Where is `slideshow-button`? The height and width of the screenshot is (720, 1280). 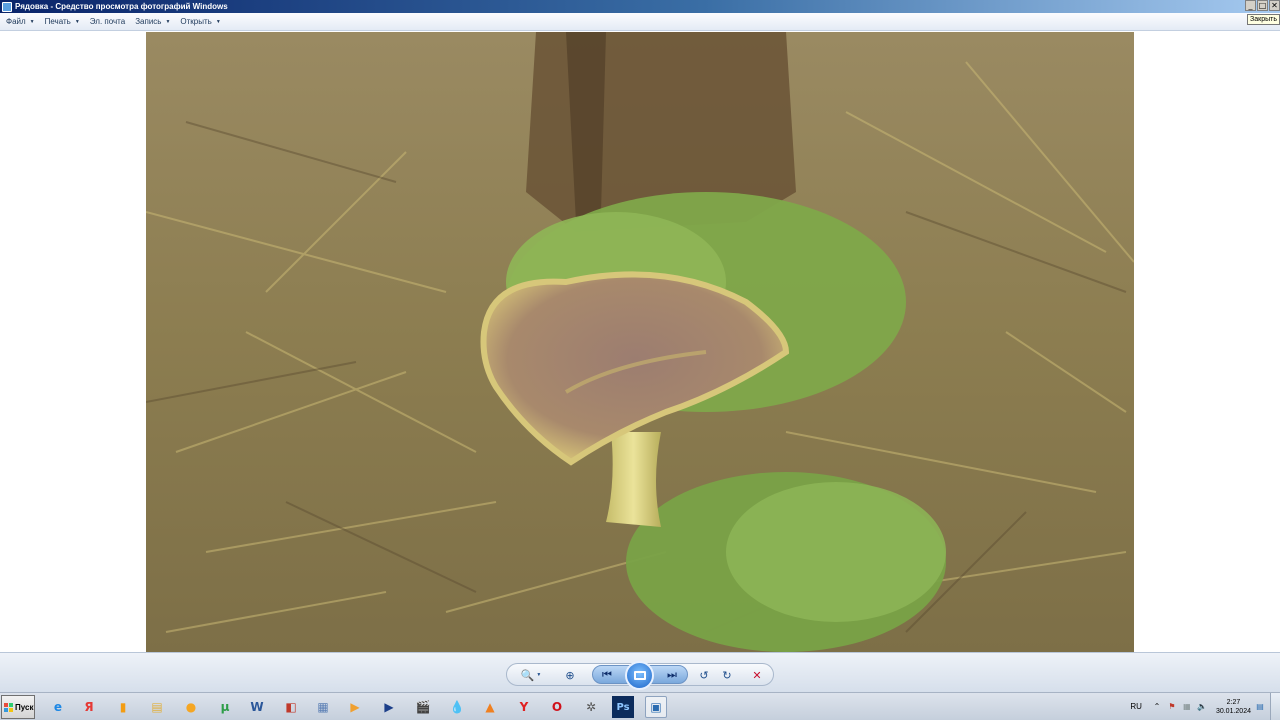 slideshow-button is located at coordinates (639, 675).